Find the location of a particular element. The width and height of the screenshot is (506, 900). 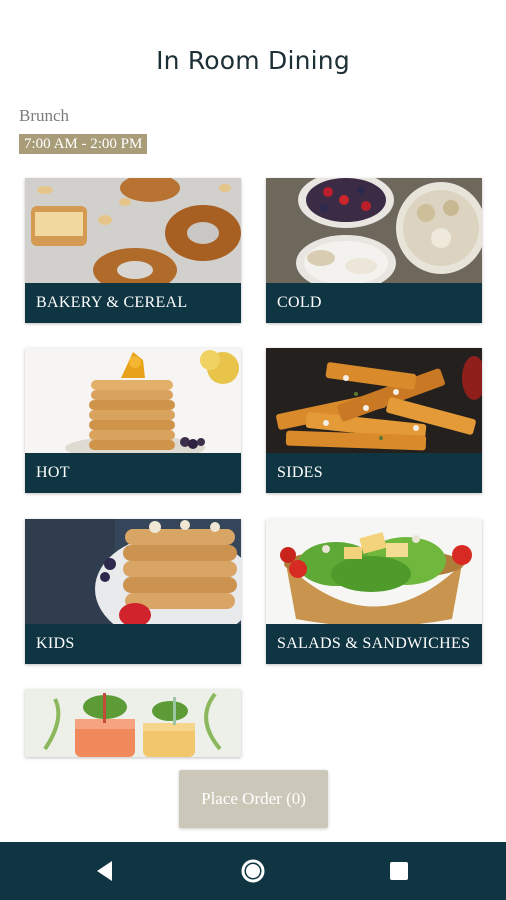

back-triangle-icon is located at coordinates (106, 871).